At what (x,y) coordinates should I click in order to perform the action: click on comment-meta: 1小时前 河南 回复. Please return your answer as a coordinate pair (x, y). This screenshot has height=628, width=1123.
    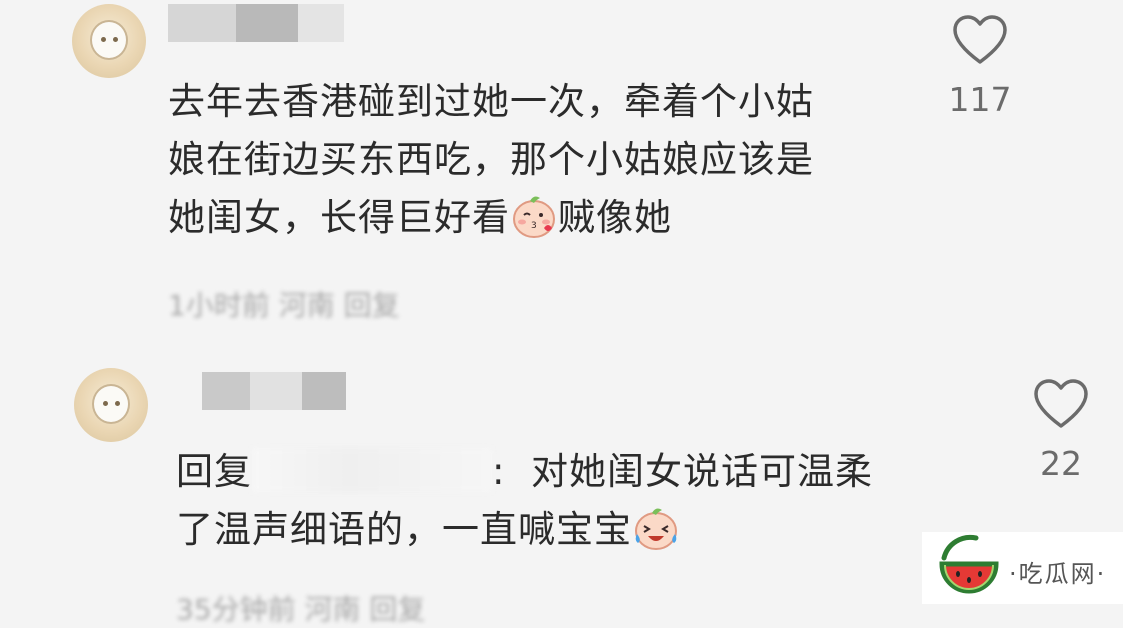
    Looking at the image, I should click on (284, 305).